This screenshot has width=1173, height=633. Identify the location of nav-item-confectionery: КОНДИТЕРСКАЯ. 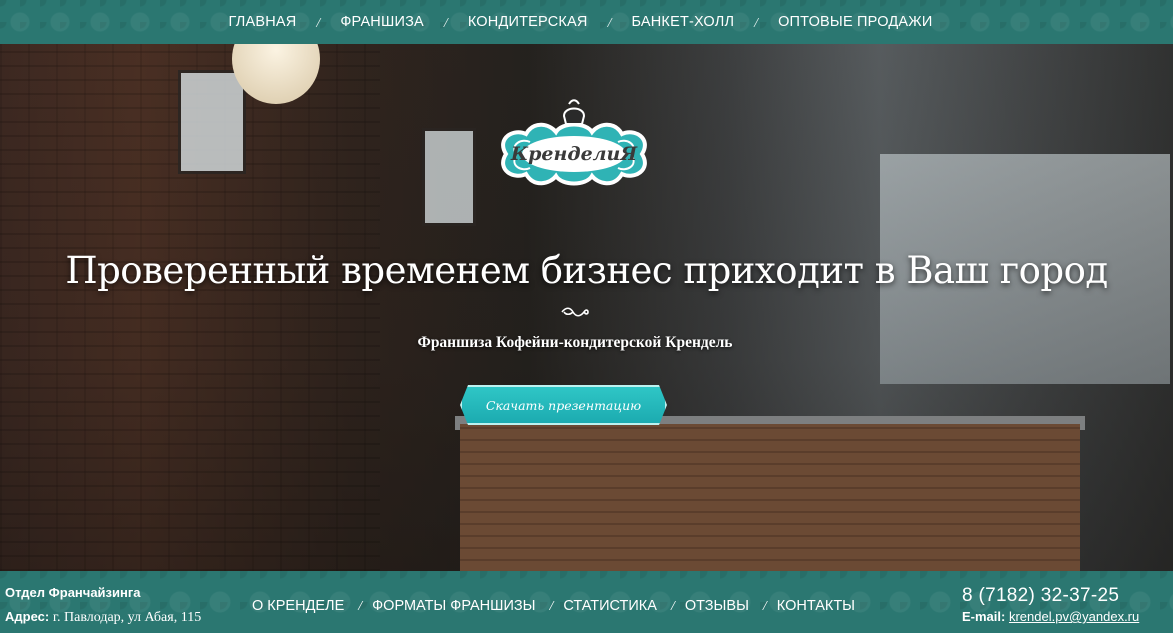
(528, 22).